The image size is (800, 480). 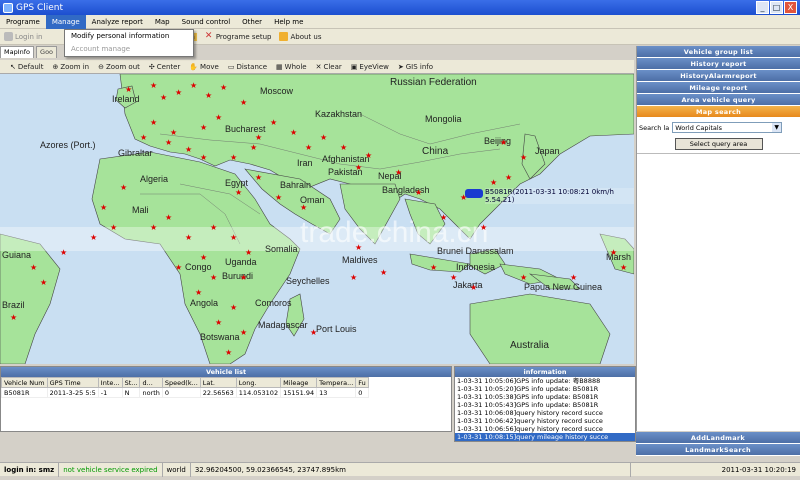 What do you see at coordinates (718, 438) in the screenshot?
I see `add-landmark-title: AddLandmark` at bounding box center [718, 438].